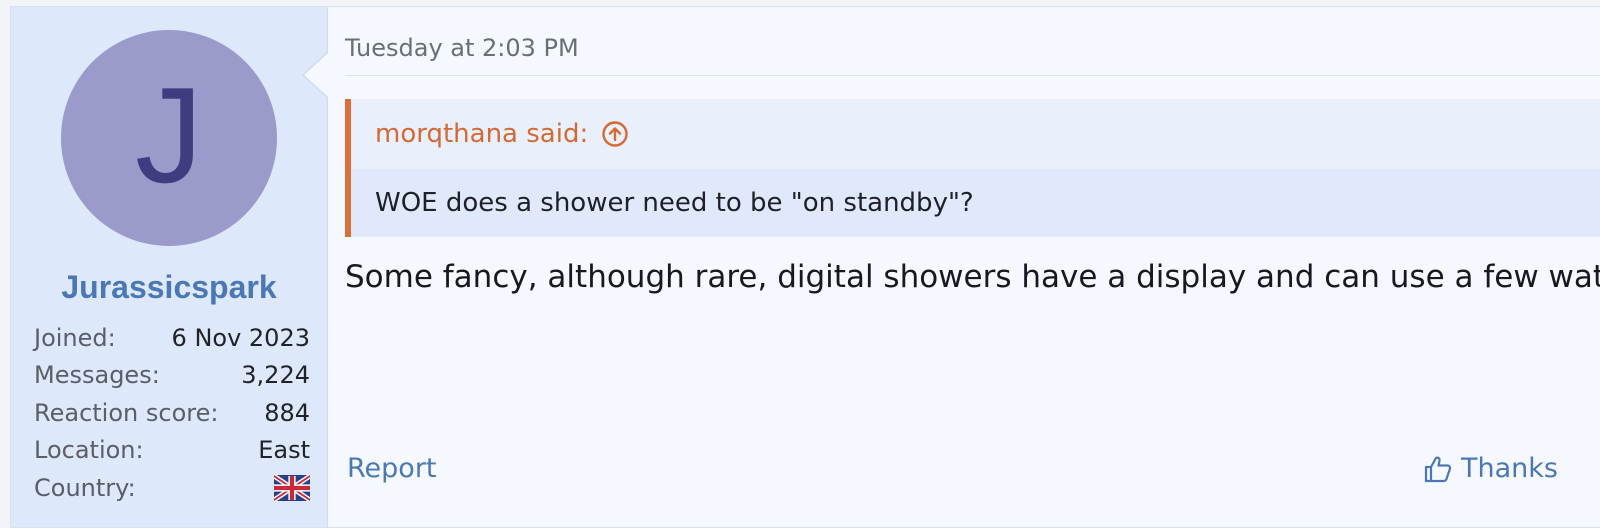 Image resolution: width=1600 pixels, height=528 pixels. Describe the element at coordinates (97, 375) in the screenshot. I see `stat-label: Messages:` at that location.